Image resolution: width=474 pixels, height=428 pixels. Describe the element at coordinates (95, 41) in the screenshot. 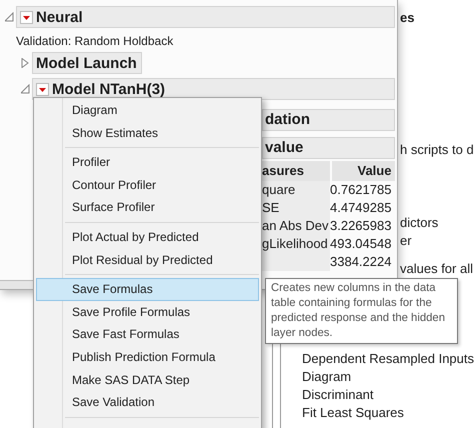

I see `validation-text: Validation: Random Holdback` at that location.